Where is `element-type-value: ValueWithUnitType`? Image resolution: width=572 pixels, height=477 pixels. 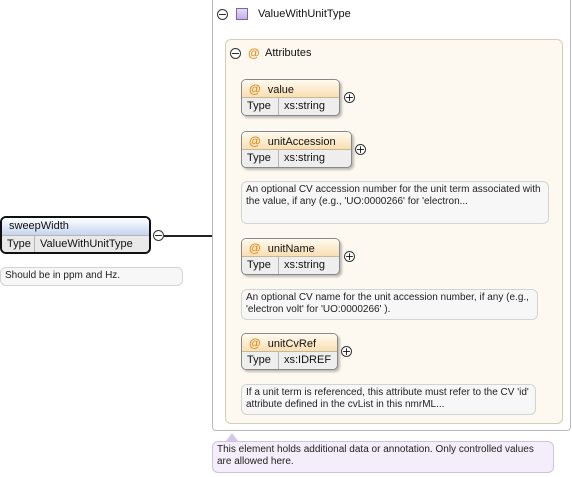 element-type-value: ValueWithUnitType is located at coordinates (86, 244).